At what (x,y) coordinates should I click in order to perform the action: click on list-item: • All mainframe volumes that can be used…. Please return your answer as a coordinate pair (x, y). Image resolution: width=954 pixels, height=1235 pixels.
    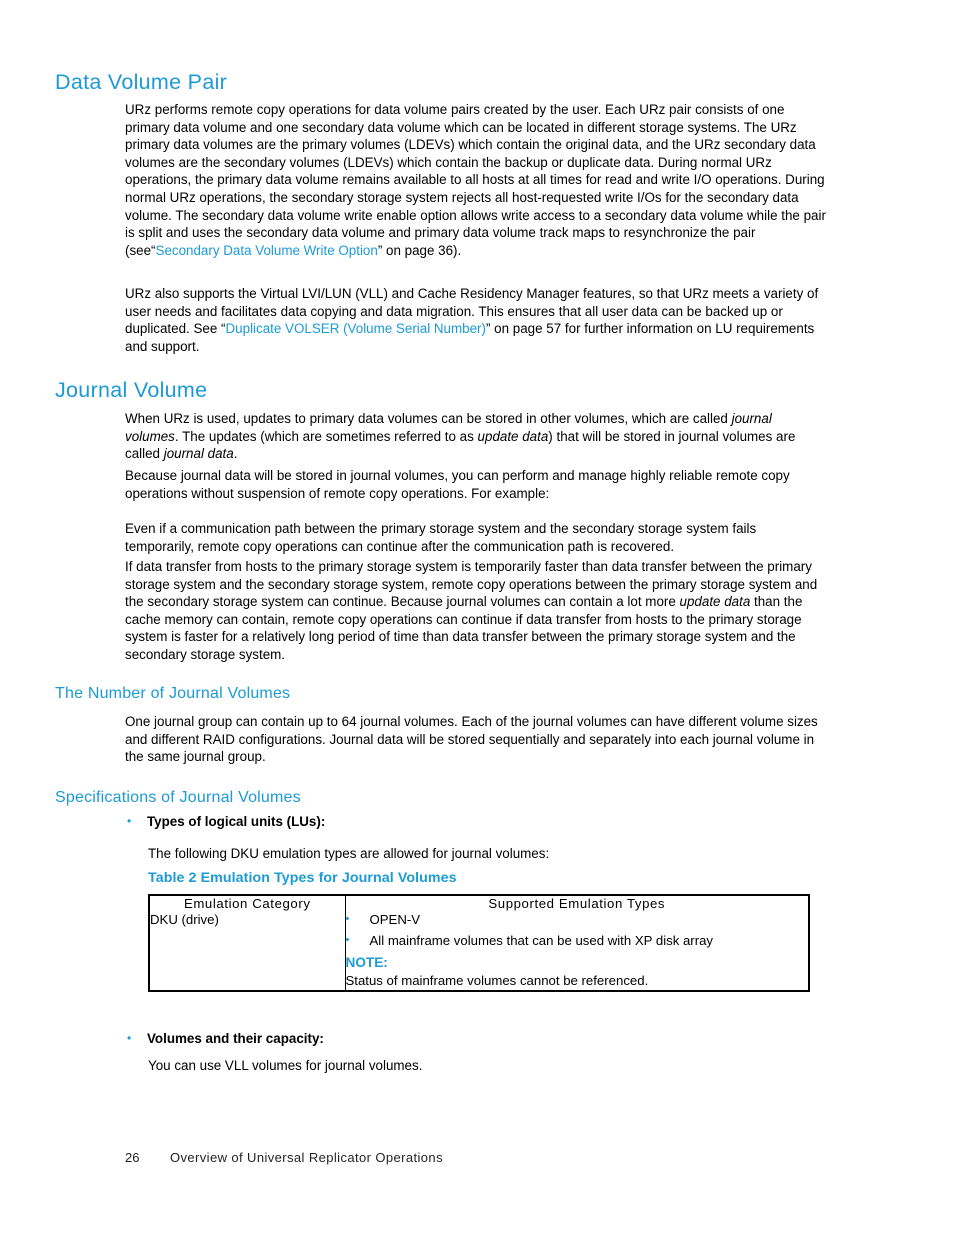
    Looking at the image, I should click on (577, 941).